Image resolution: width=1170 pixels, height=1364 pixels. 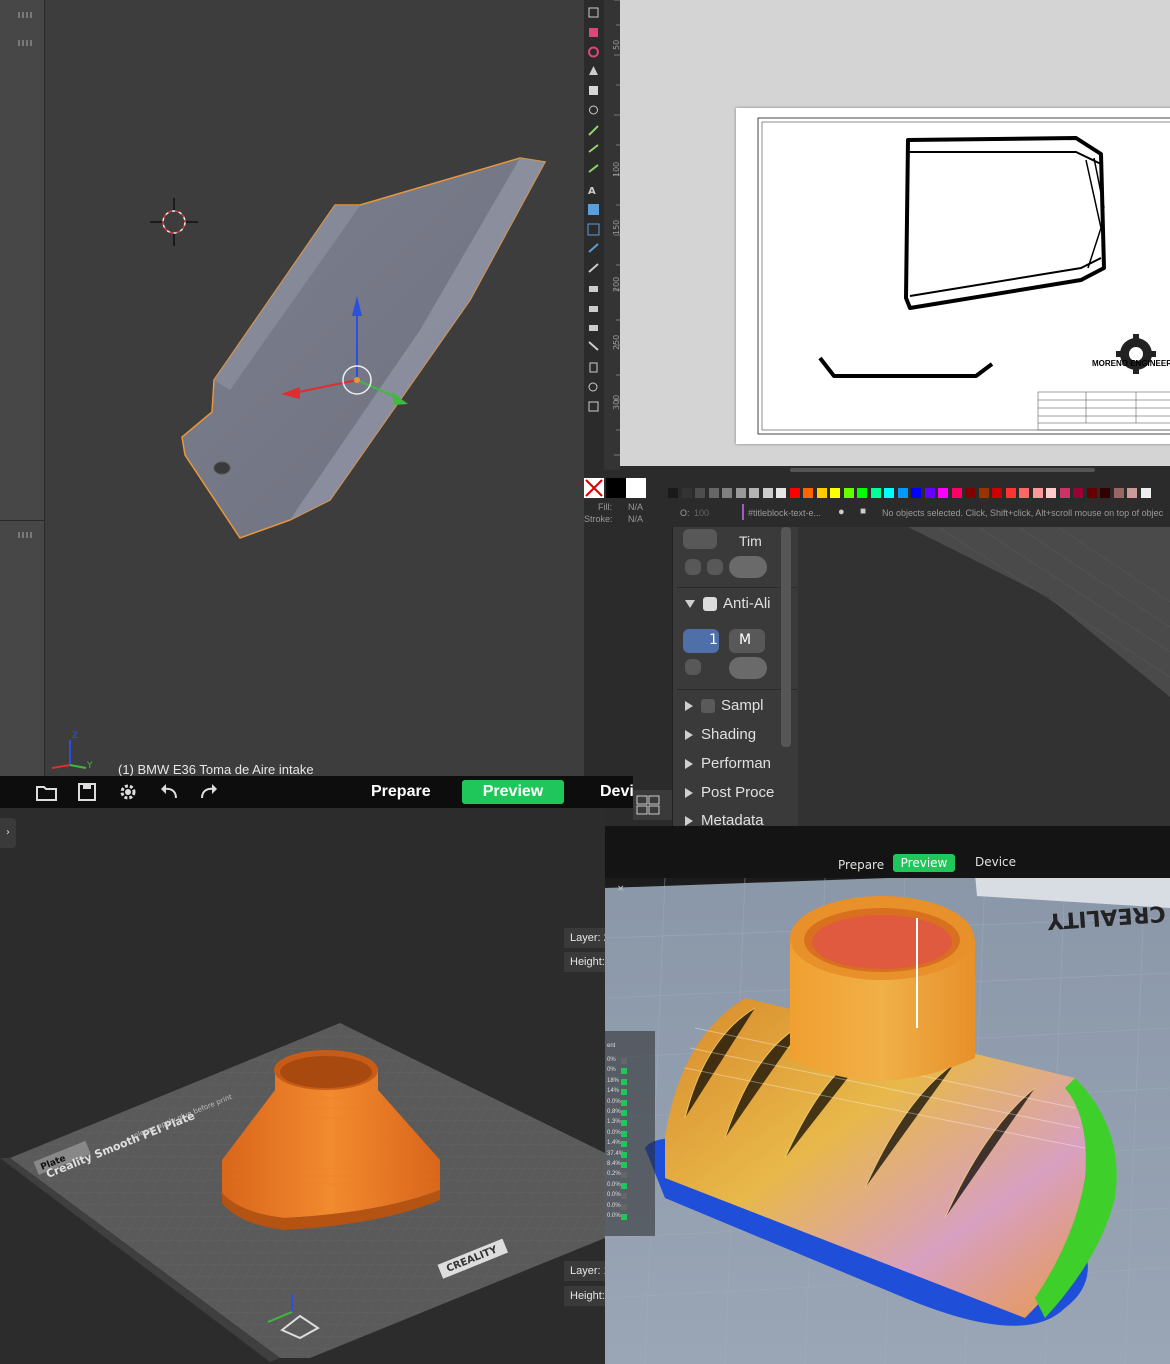 What do you see at coordinates (209, 792) in the screenshot?
I see `redo-icon` at bounding box center [209, 792].